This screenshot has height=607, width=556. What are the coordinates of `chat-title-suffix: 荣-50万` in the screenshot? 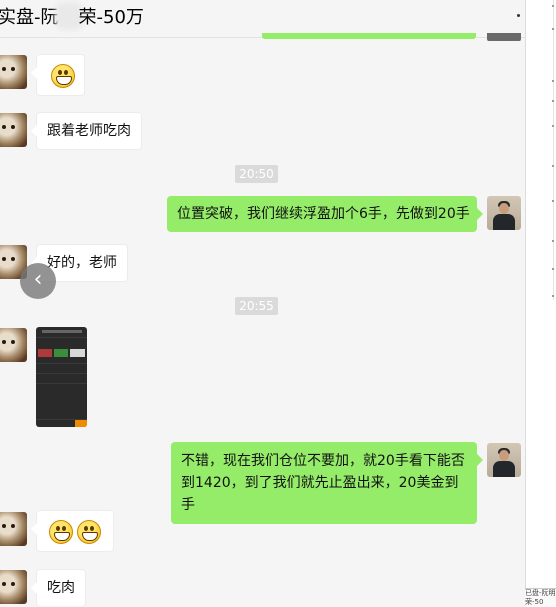 It's located at (111, 17).